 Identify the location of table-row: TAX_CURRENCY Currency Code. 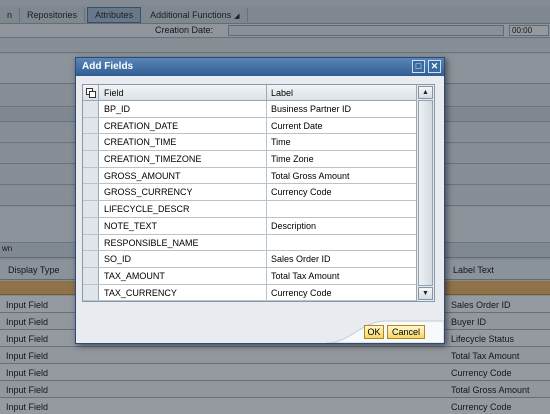
(249, 293).